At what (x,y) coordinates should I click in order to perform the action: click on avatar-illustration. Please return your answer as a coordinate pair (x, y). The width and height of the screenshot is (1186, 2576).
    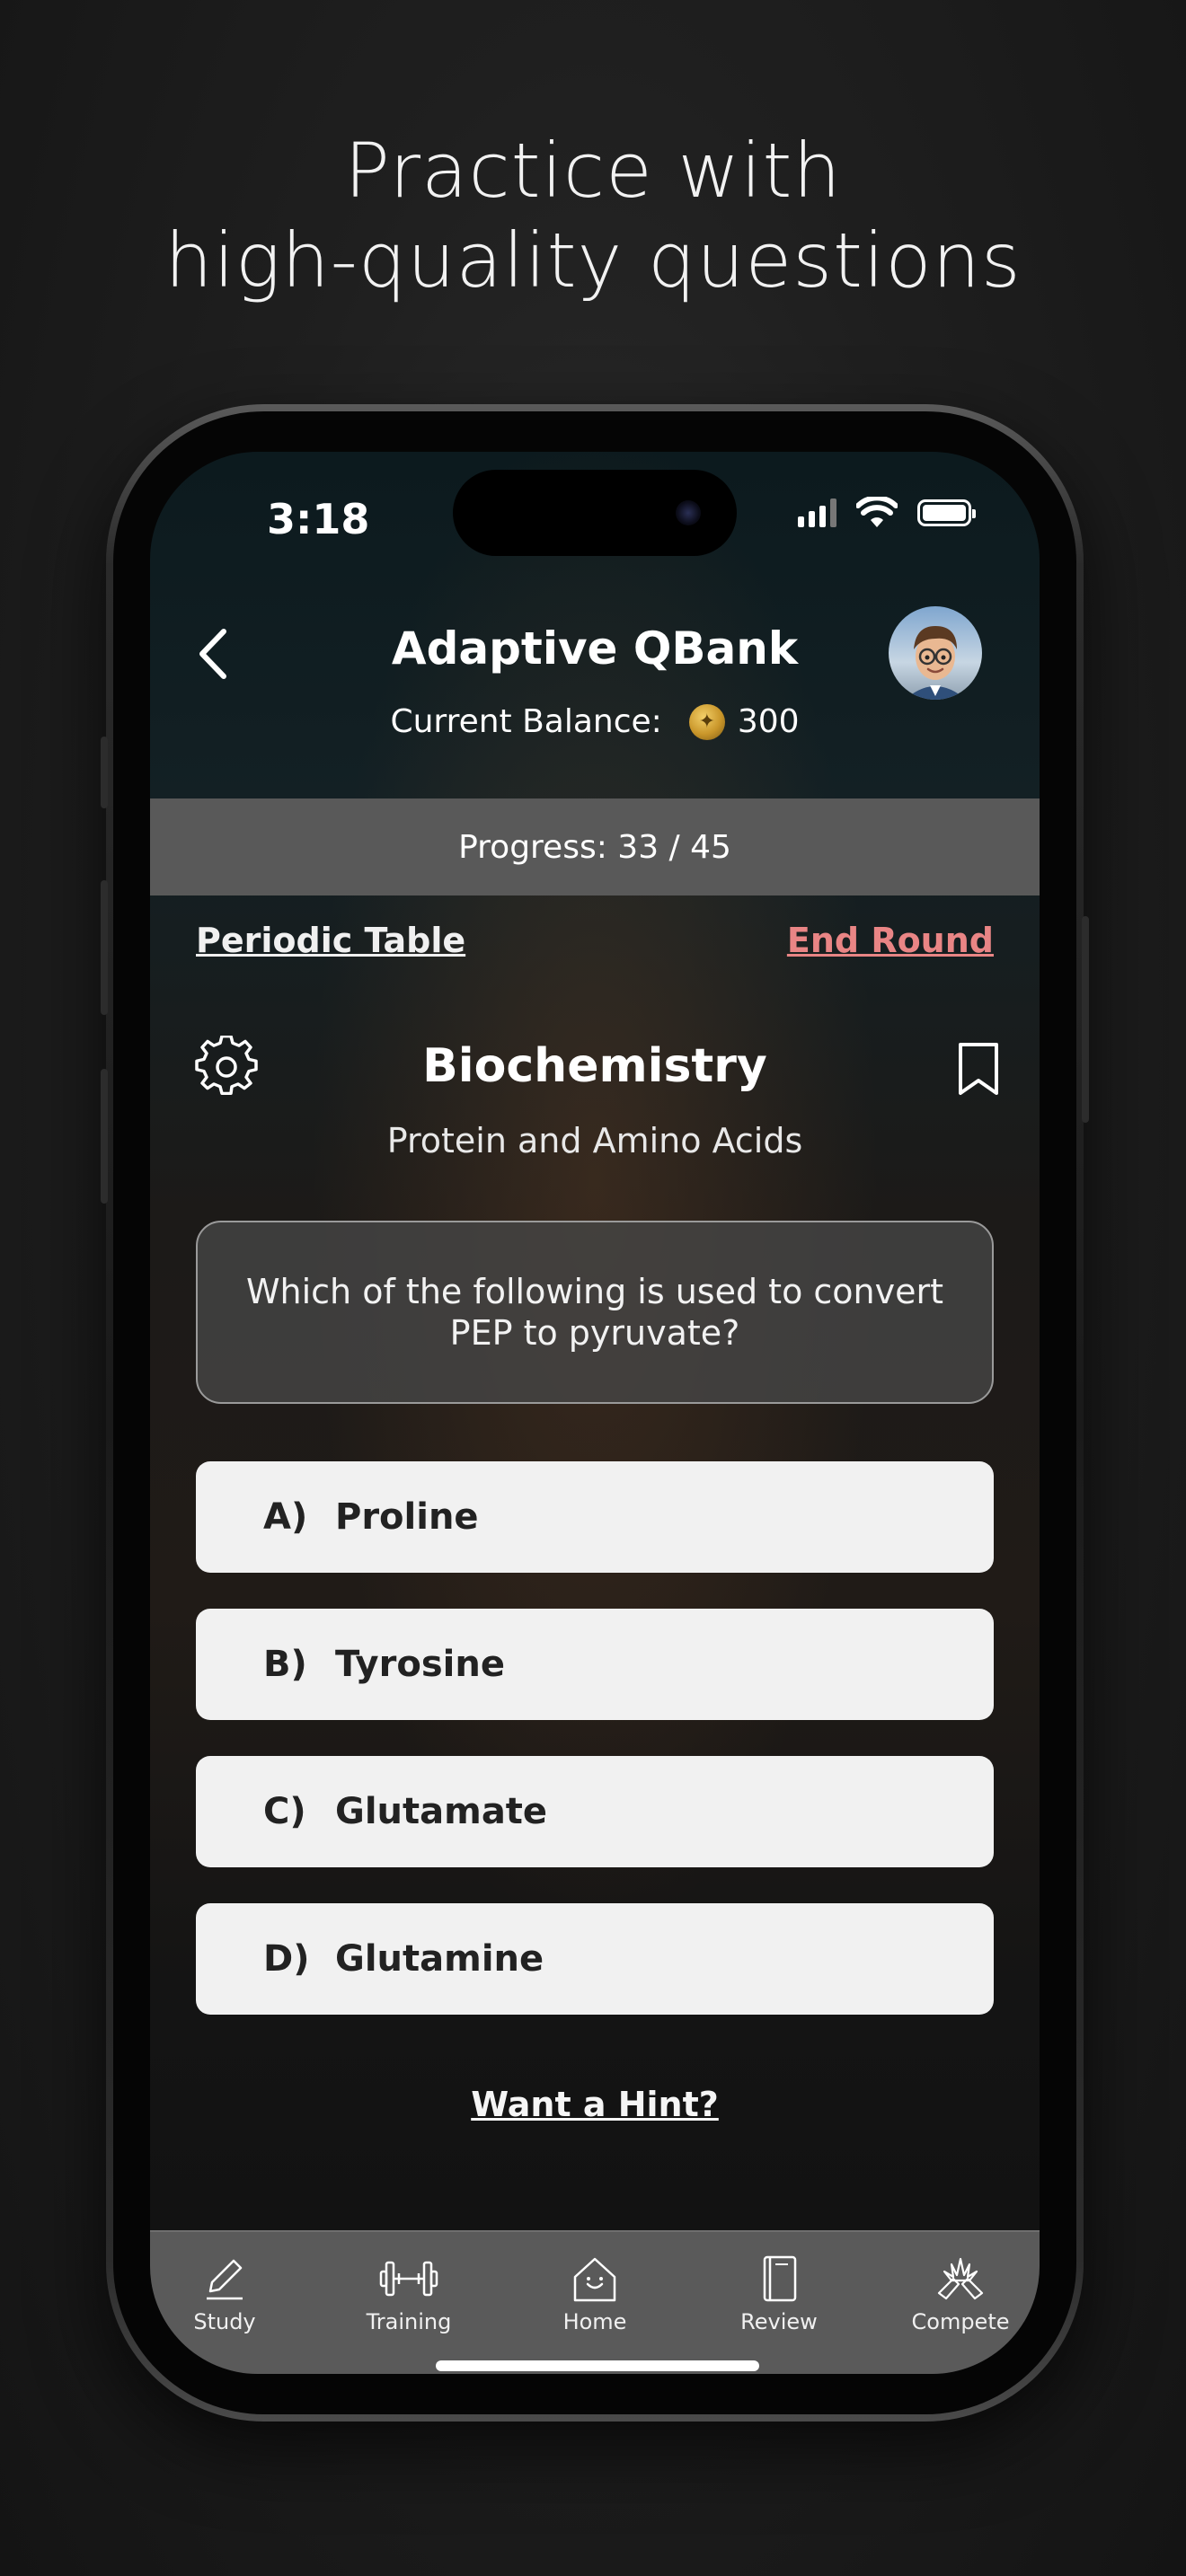
    Looking at the image, I should click on (935, 663).